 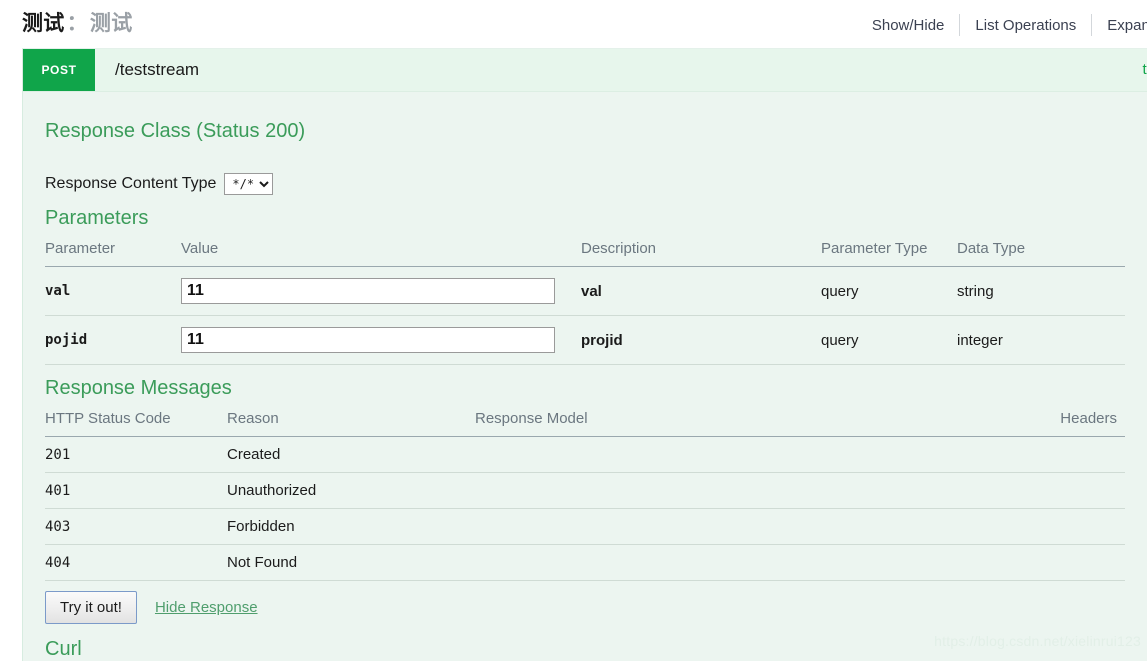 What do you see at coordinates (889, 253) in the screenshot?
I see `col-parameter-type: Parameter Type` at bounding box center [889, 253].